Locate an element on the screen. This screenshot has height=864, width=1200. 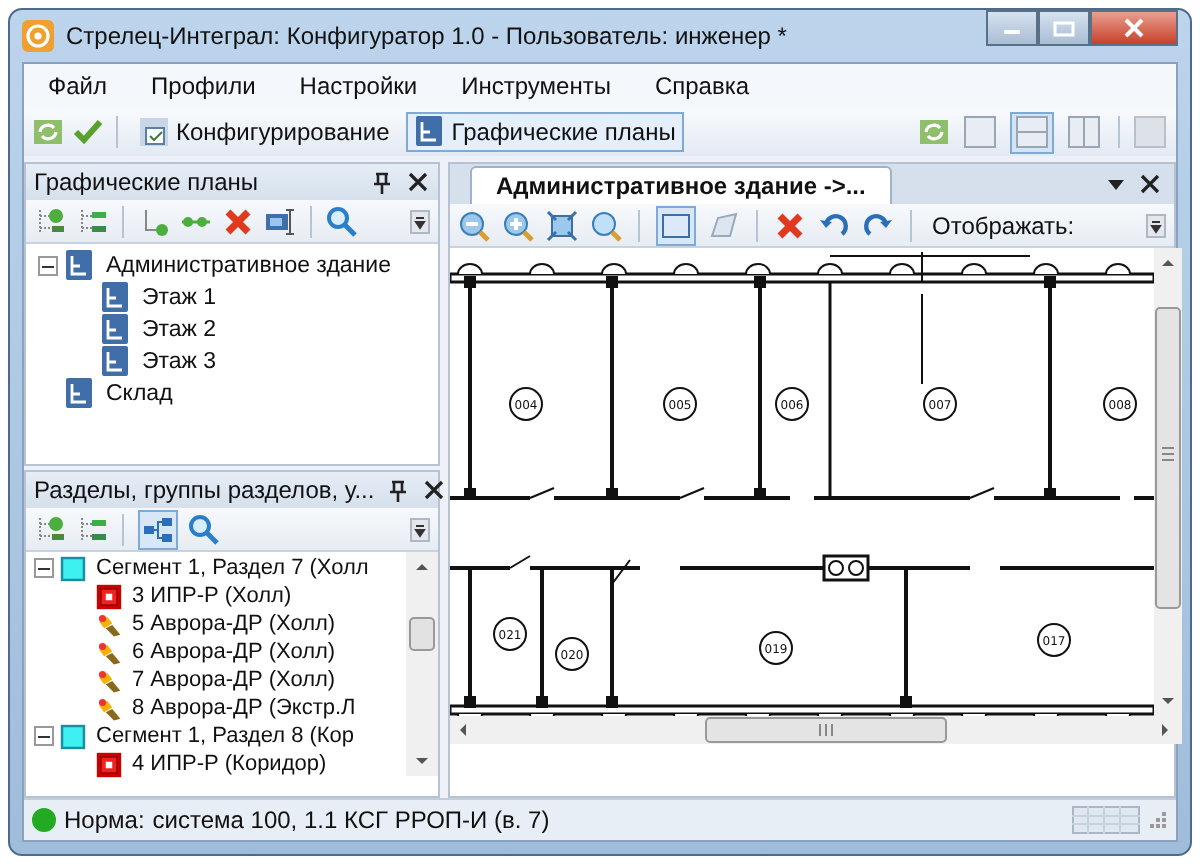
grid-indicator-icon is located at coordinates (1106, 820).